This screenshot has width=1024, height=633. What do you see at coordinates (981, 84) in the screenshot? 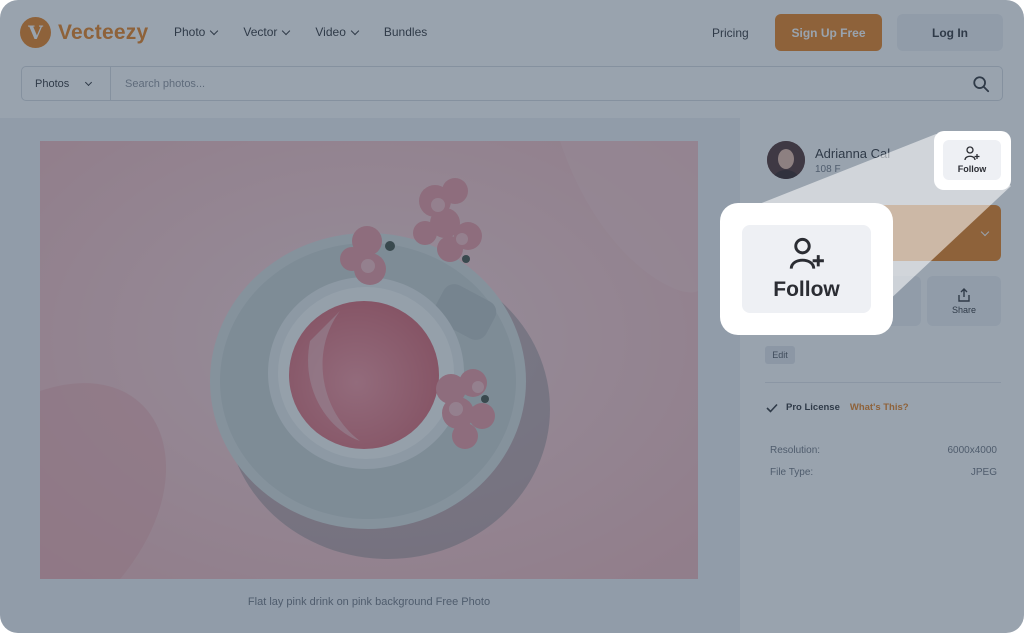
I see `search-icon` at bounding box center [981, 84].